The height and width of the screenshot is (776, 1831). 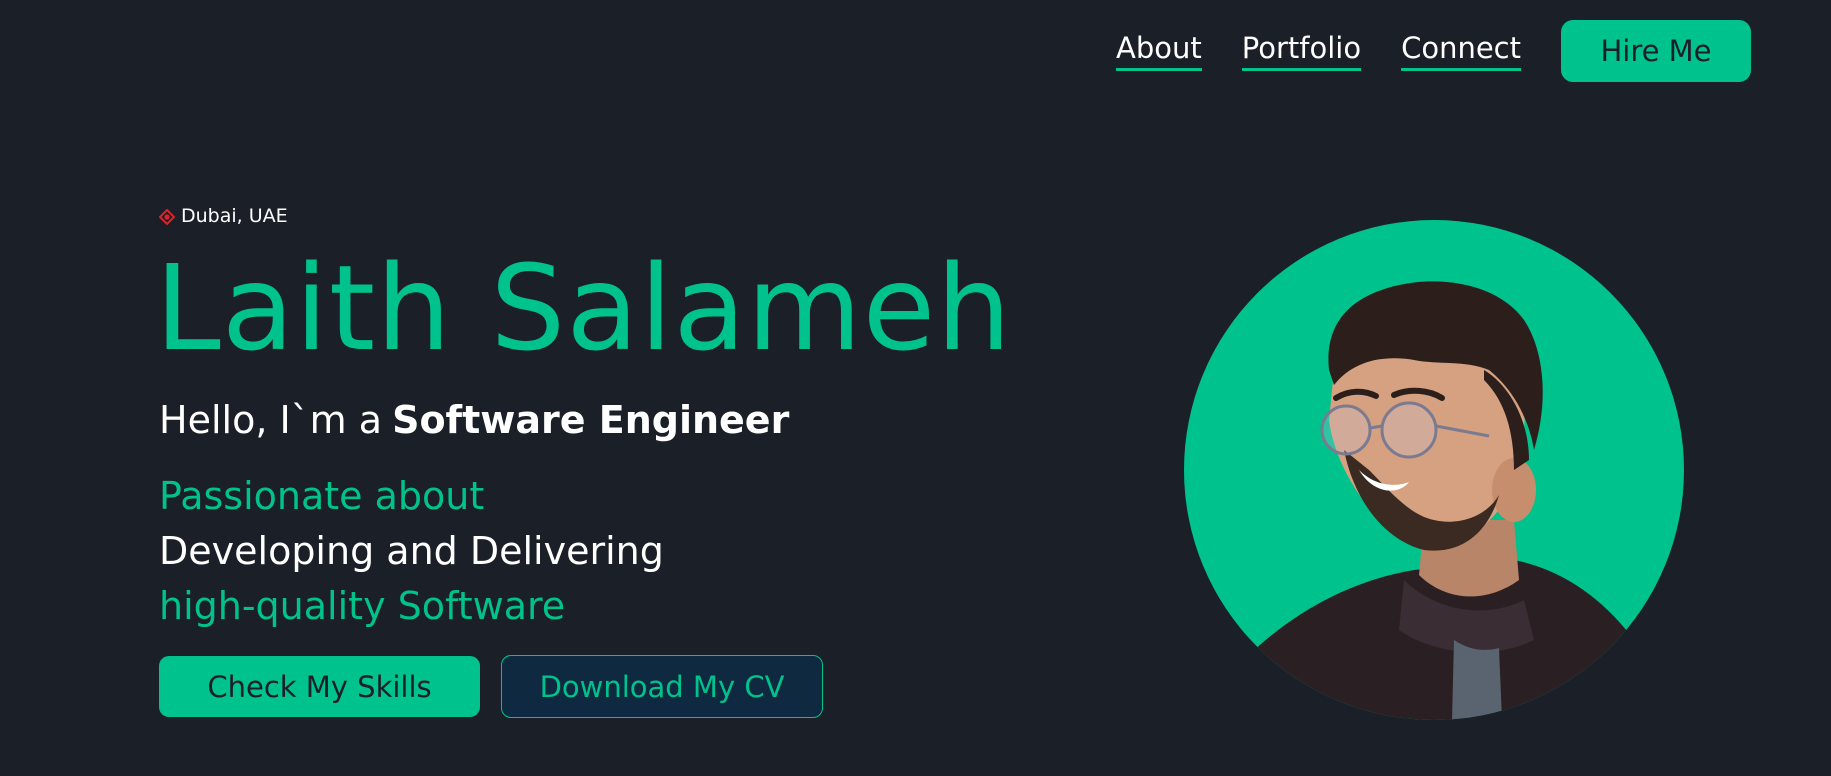 What do you see at coordinates (167, 217) in the screenshot?
I see `location-pin-icon` at bounding box center [167, 217].